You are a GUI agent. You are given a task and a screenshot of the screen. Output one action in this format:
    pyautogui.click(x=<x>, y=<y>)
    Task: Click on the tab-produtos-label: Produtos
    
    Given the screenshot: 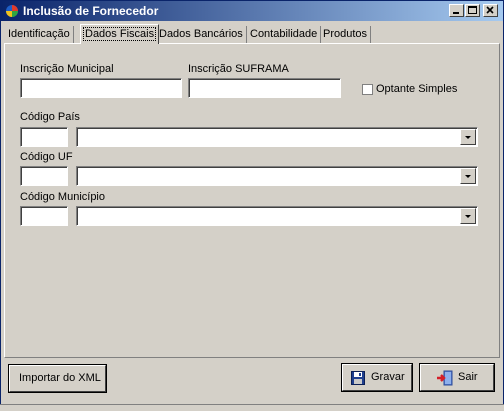 What is the action you would take?
    pyautogui.click(x=345, y=34)
    